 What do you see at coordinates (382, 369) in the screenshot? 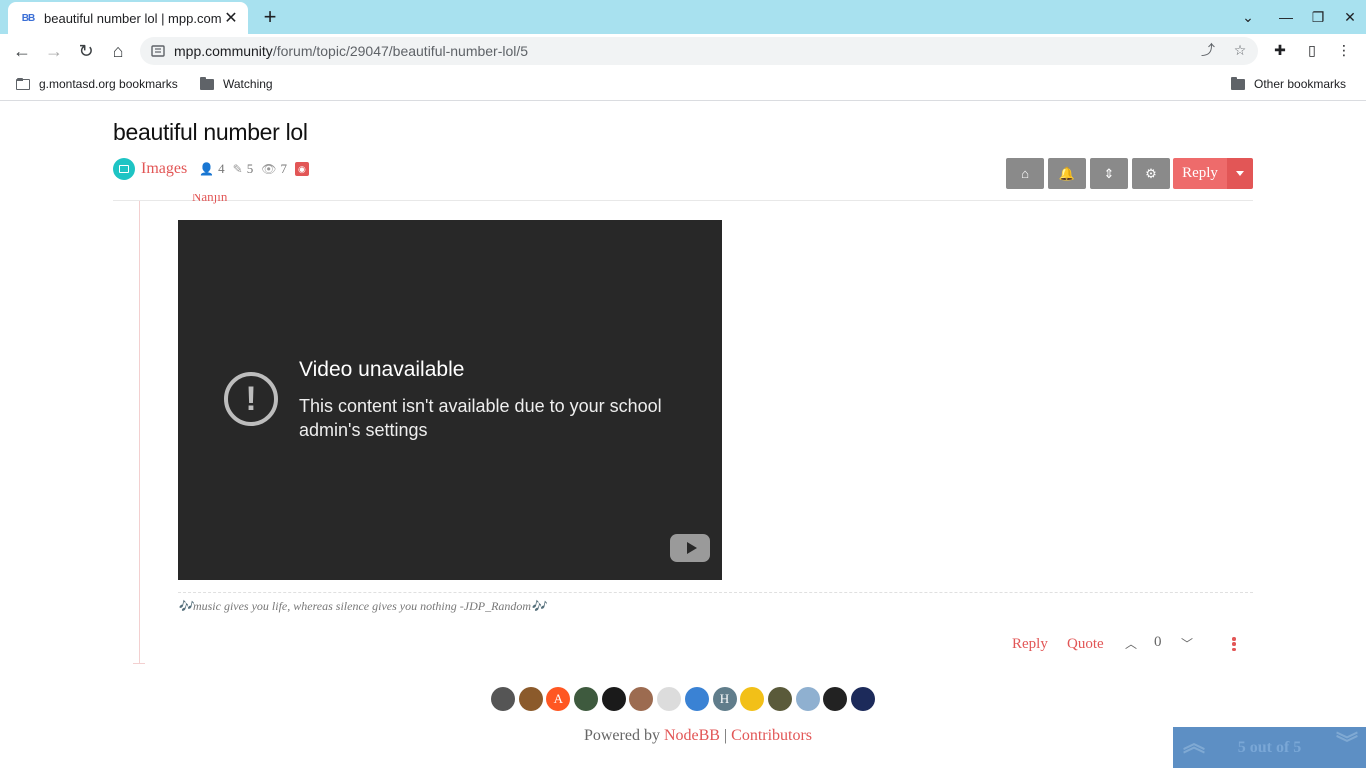
I see `video-error-title: Video unavailable` at bounding box center [382, 369].